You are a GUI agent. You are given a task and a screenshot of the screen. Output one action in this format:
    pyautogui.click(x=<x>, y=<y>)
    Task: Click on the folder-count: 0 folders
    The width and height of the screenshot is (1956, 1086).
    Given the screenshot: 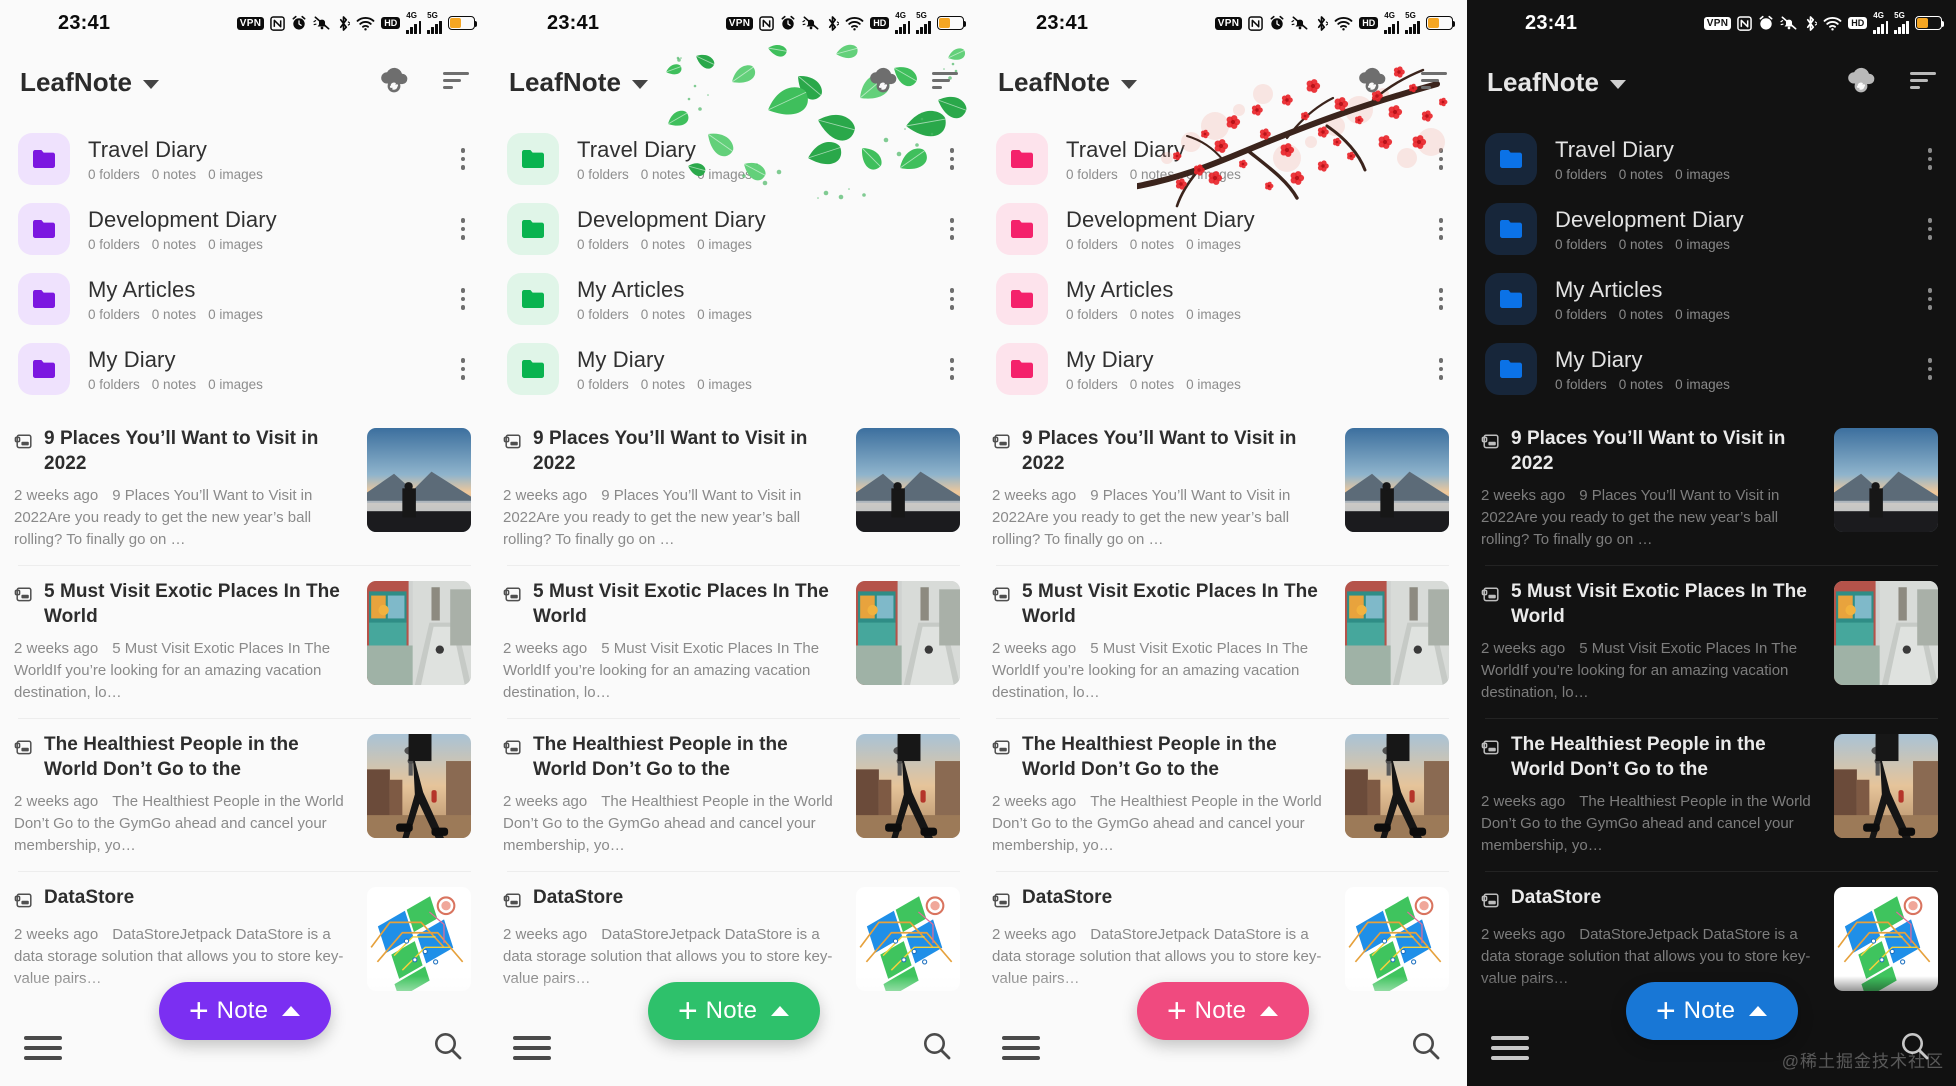 What is the action you would take?
    pyautogui.click(x=603, y=244)
    